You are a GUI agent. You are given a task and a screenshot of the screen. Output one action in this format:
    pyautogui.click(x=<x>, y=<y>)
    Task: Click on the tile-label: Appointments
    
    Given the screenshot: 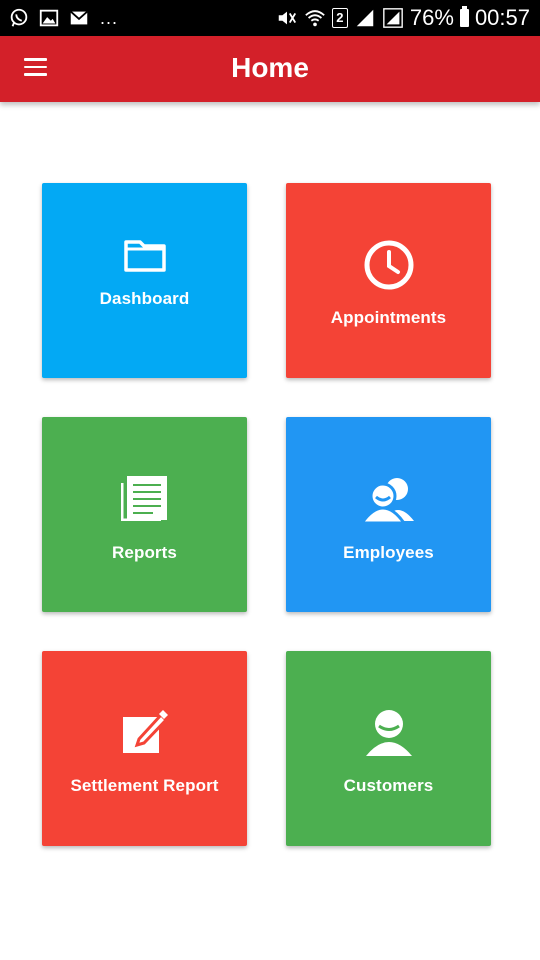 What is the action you would take?
    pyautogui.click(x=388, y=317)
    